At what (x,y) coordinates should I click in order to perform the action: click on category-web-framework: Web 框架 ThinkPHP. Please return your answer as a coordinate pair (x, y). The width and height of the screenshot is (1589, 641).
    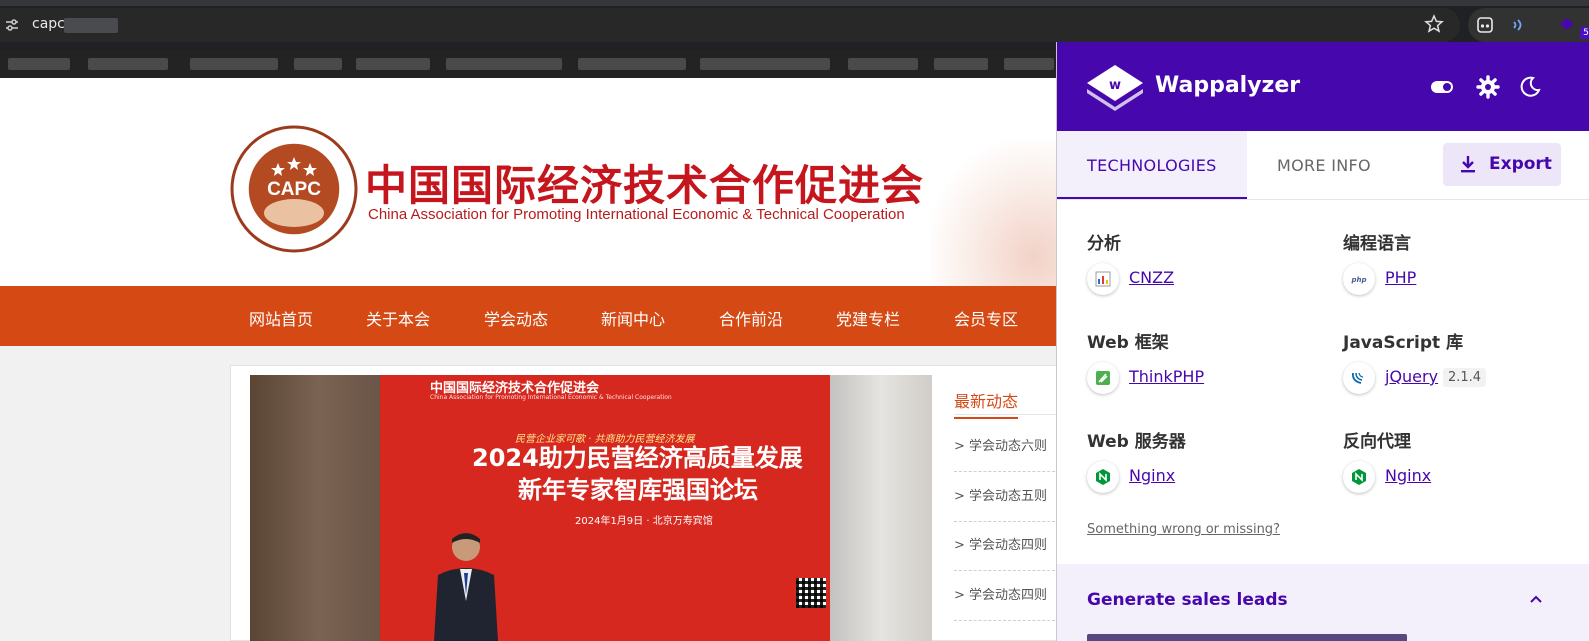
    Looking at the image, I should click on (1207, 373).